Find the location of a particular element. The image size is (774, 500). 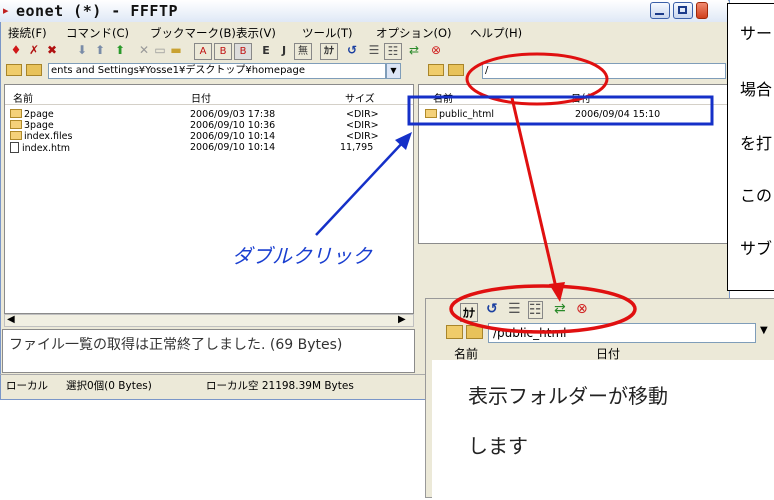

public-html-highlight-box is located at coordinates (560, 110).